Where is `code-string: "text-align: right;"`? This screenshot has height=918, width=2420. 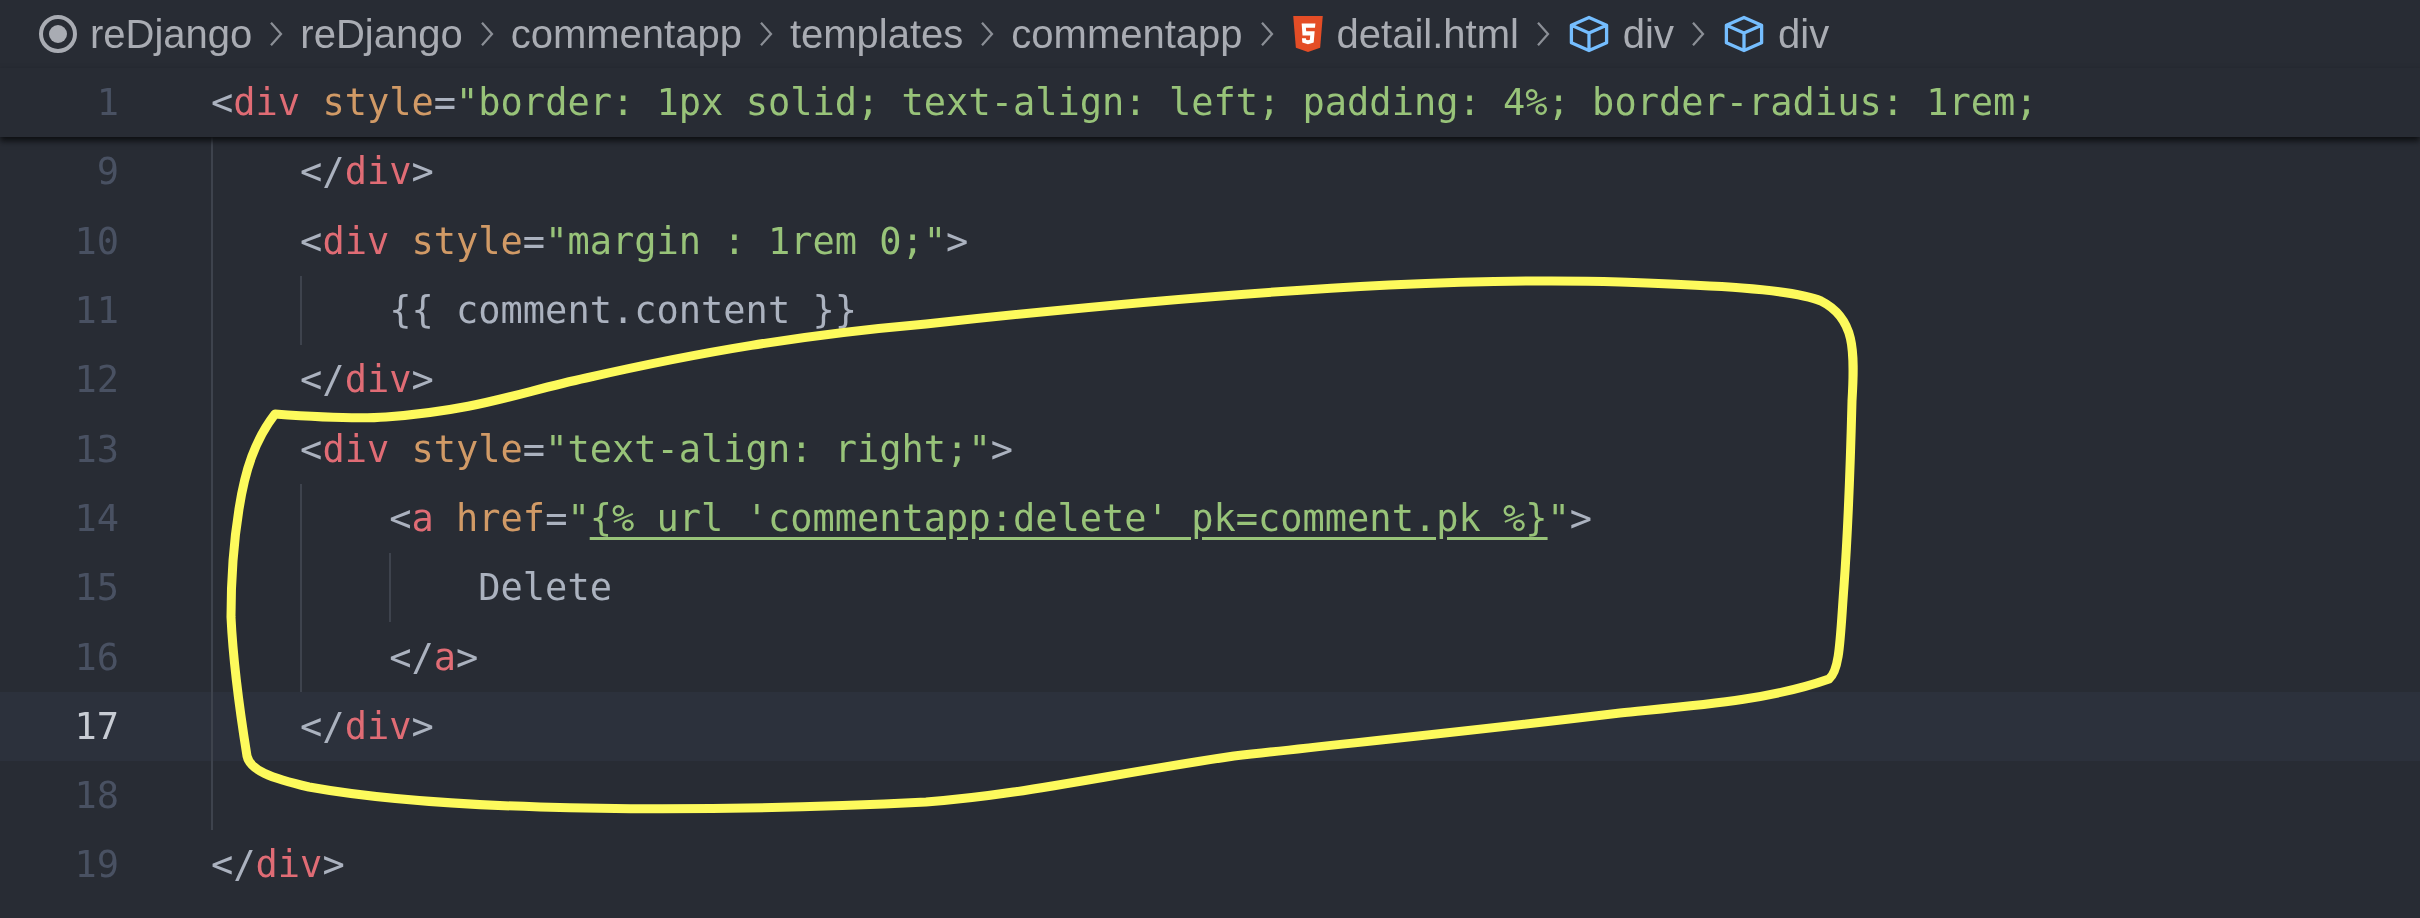 code-string: "text-align: right;" is located at coordinates (768, 449).